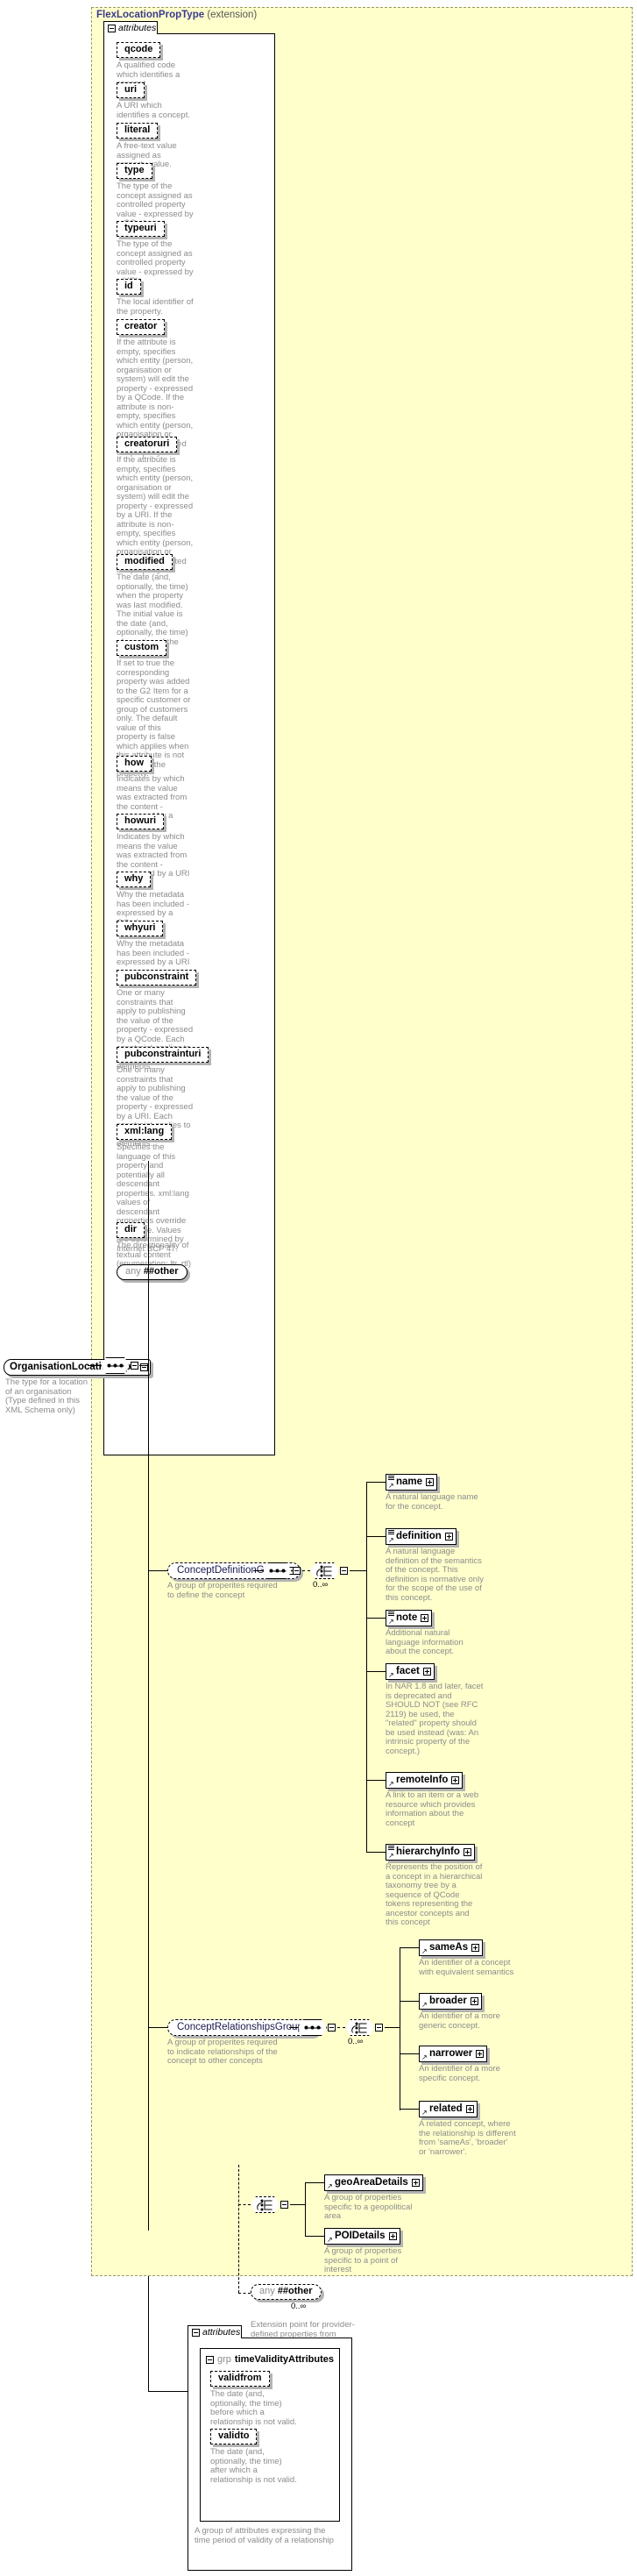  What do you see at coordinates (409, 1618) in the screenshot?
I see `element-box: ↗ note` at bounding box center [409, 1618].